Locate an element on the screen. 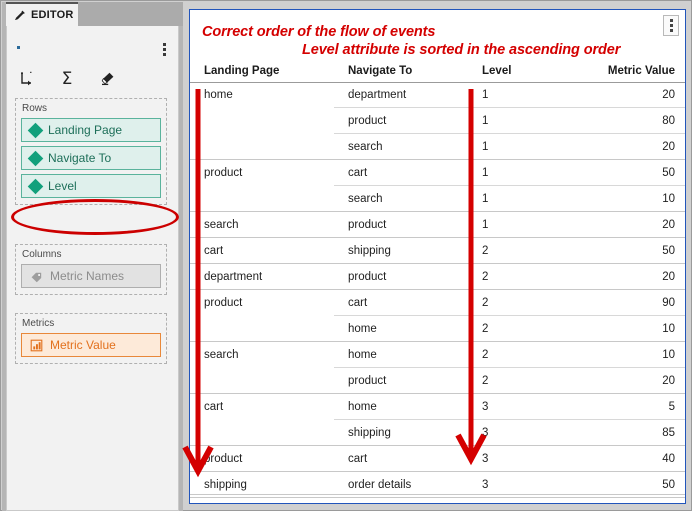 The height and width of the screenshot is (512, 692). shelf-item-level: Level is located at coordinates (91, 186).